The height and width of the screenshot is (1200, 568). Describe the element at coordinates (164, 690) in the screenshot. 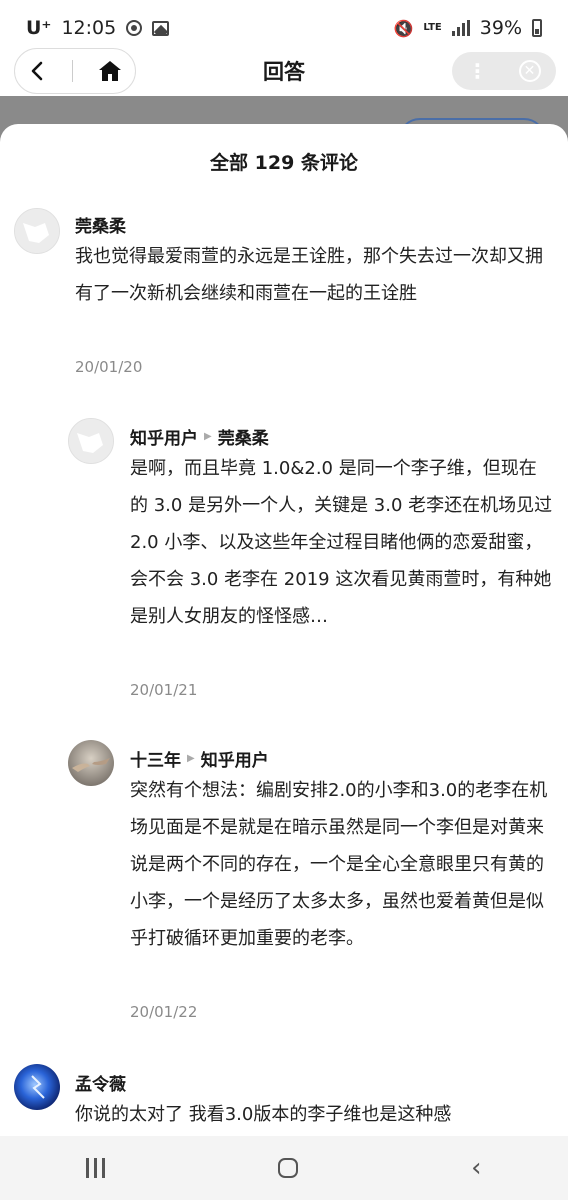

I see `comment-date: 20/01/21` at that location.